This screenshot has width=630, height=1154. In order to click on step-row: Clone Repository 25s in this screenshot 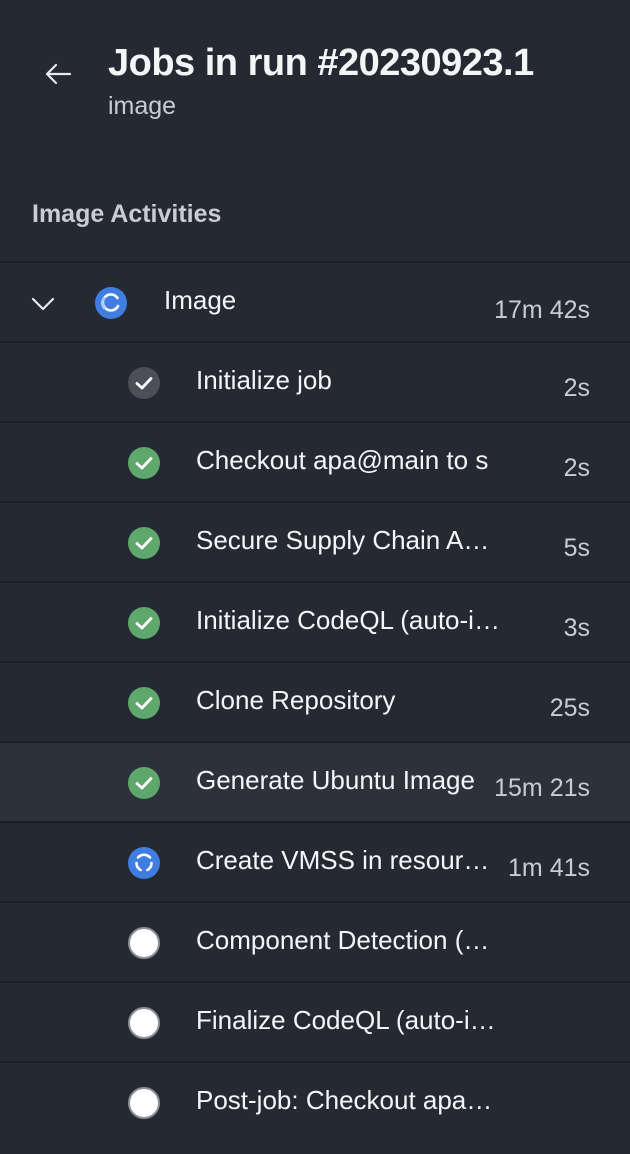, I will do `click(315, 701)`.